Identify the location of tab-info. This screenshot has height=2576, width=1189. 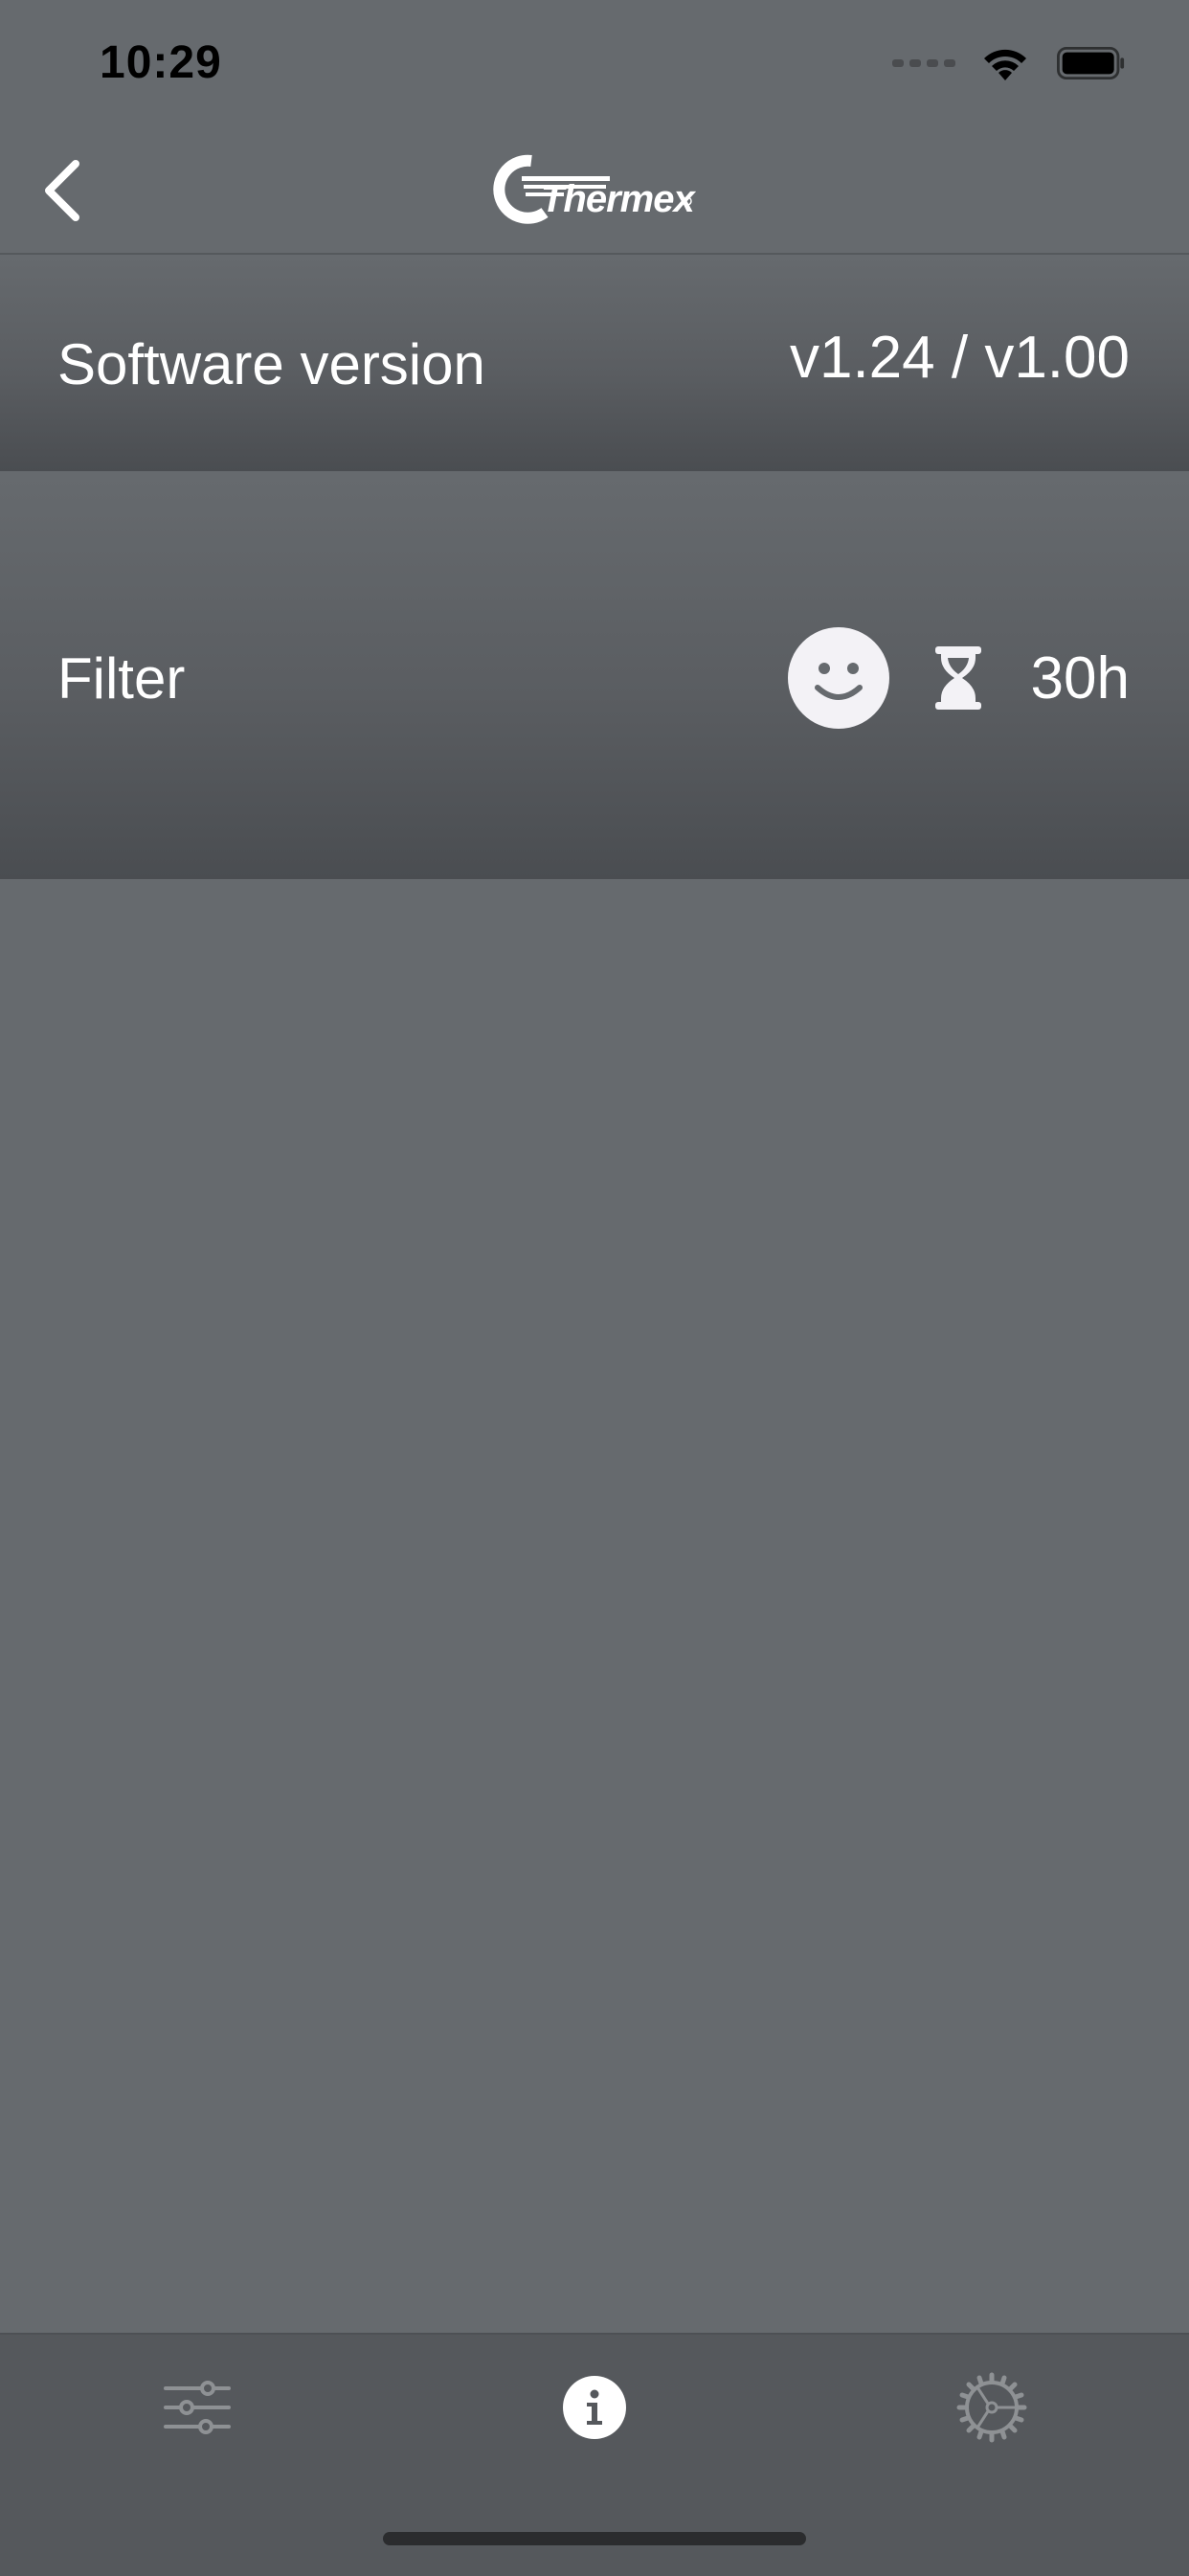
(594, 2407).